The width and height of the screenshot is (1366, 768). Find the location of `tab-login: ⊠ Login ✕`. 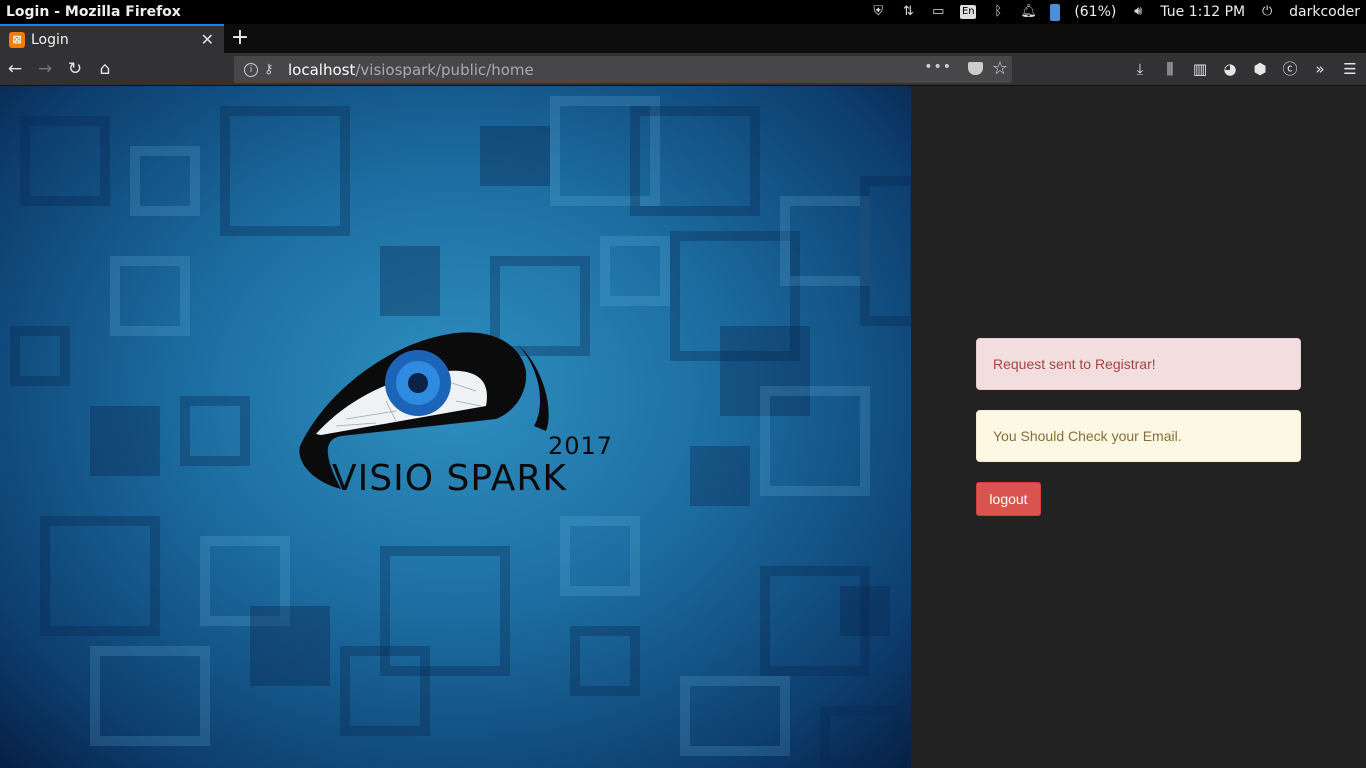

tab-login: ⊠ Login ✕ is located at coordinates (112, 38).